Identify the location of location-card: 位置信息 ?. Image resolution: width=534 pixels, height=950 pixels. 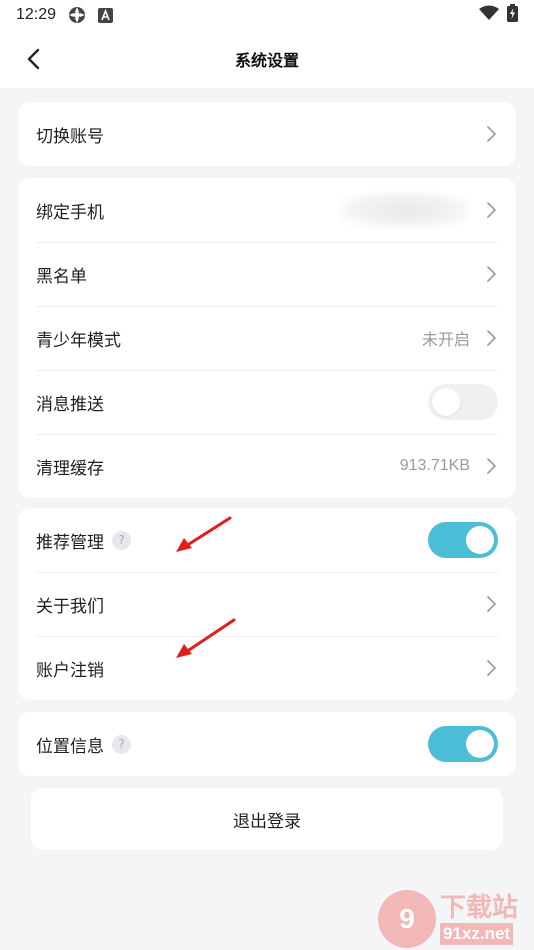
(267, 744).